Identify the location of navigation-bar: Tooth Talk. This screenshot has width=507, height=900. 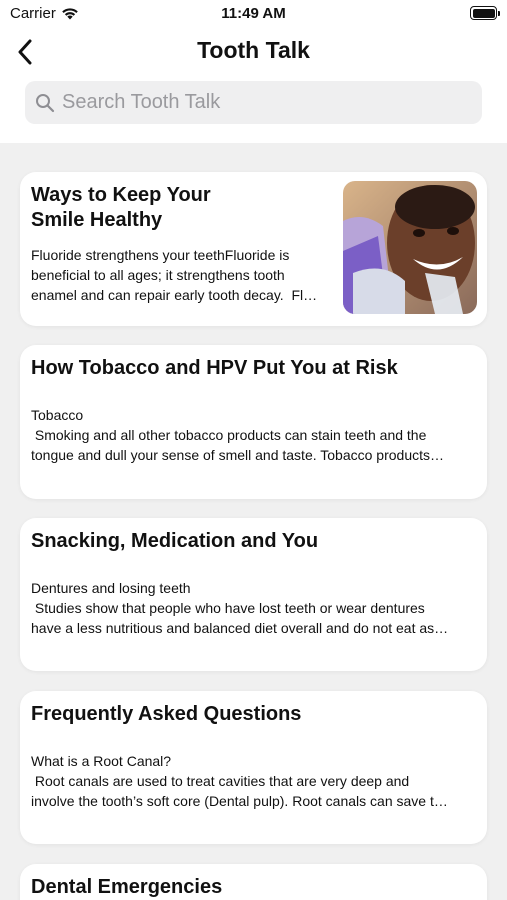
(253, 52).